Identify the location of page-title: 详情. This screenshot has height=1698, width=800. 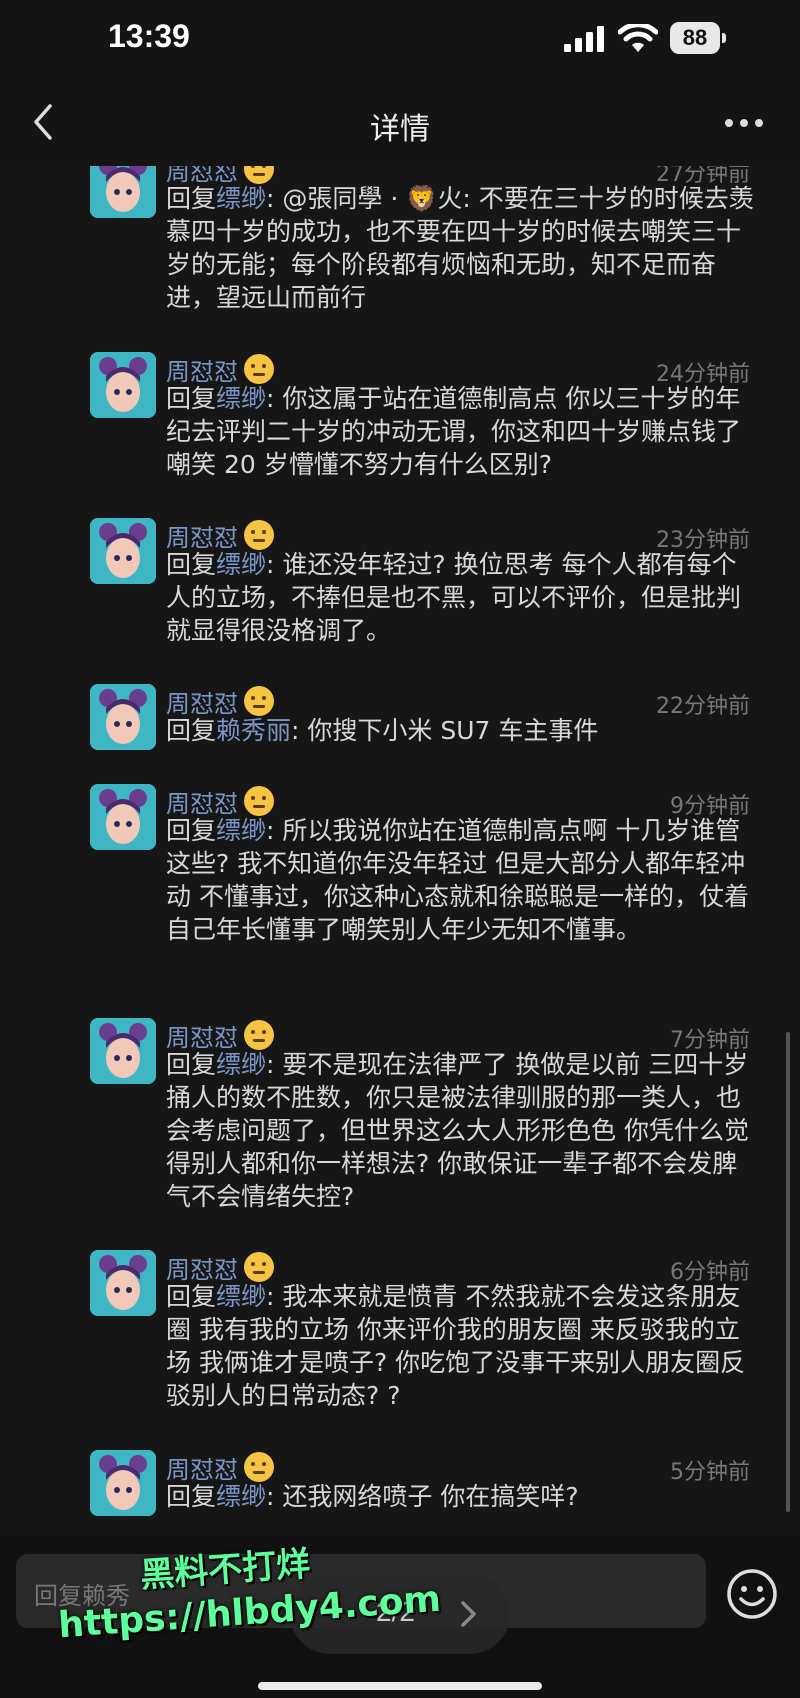
(400, 129).